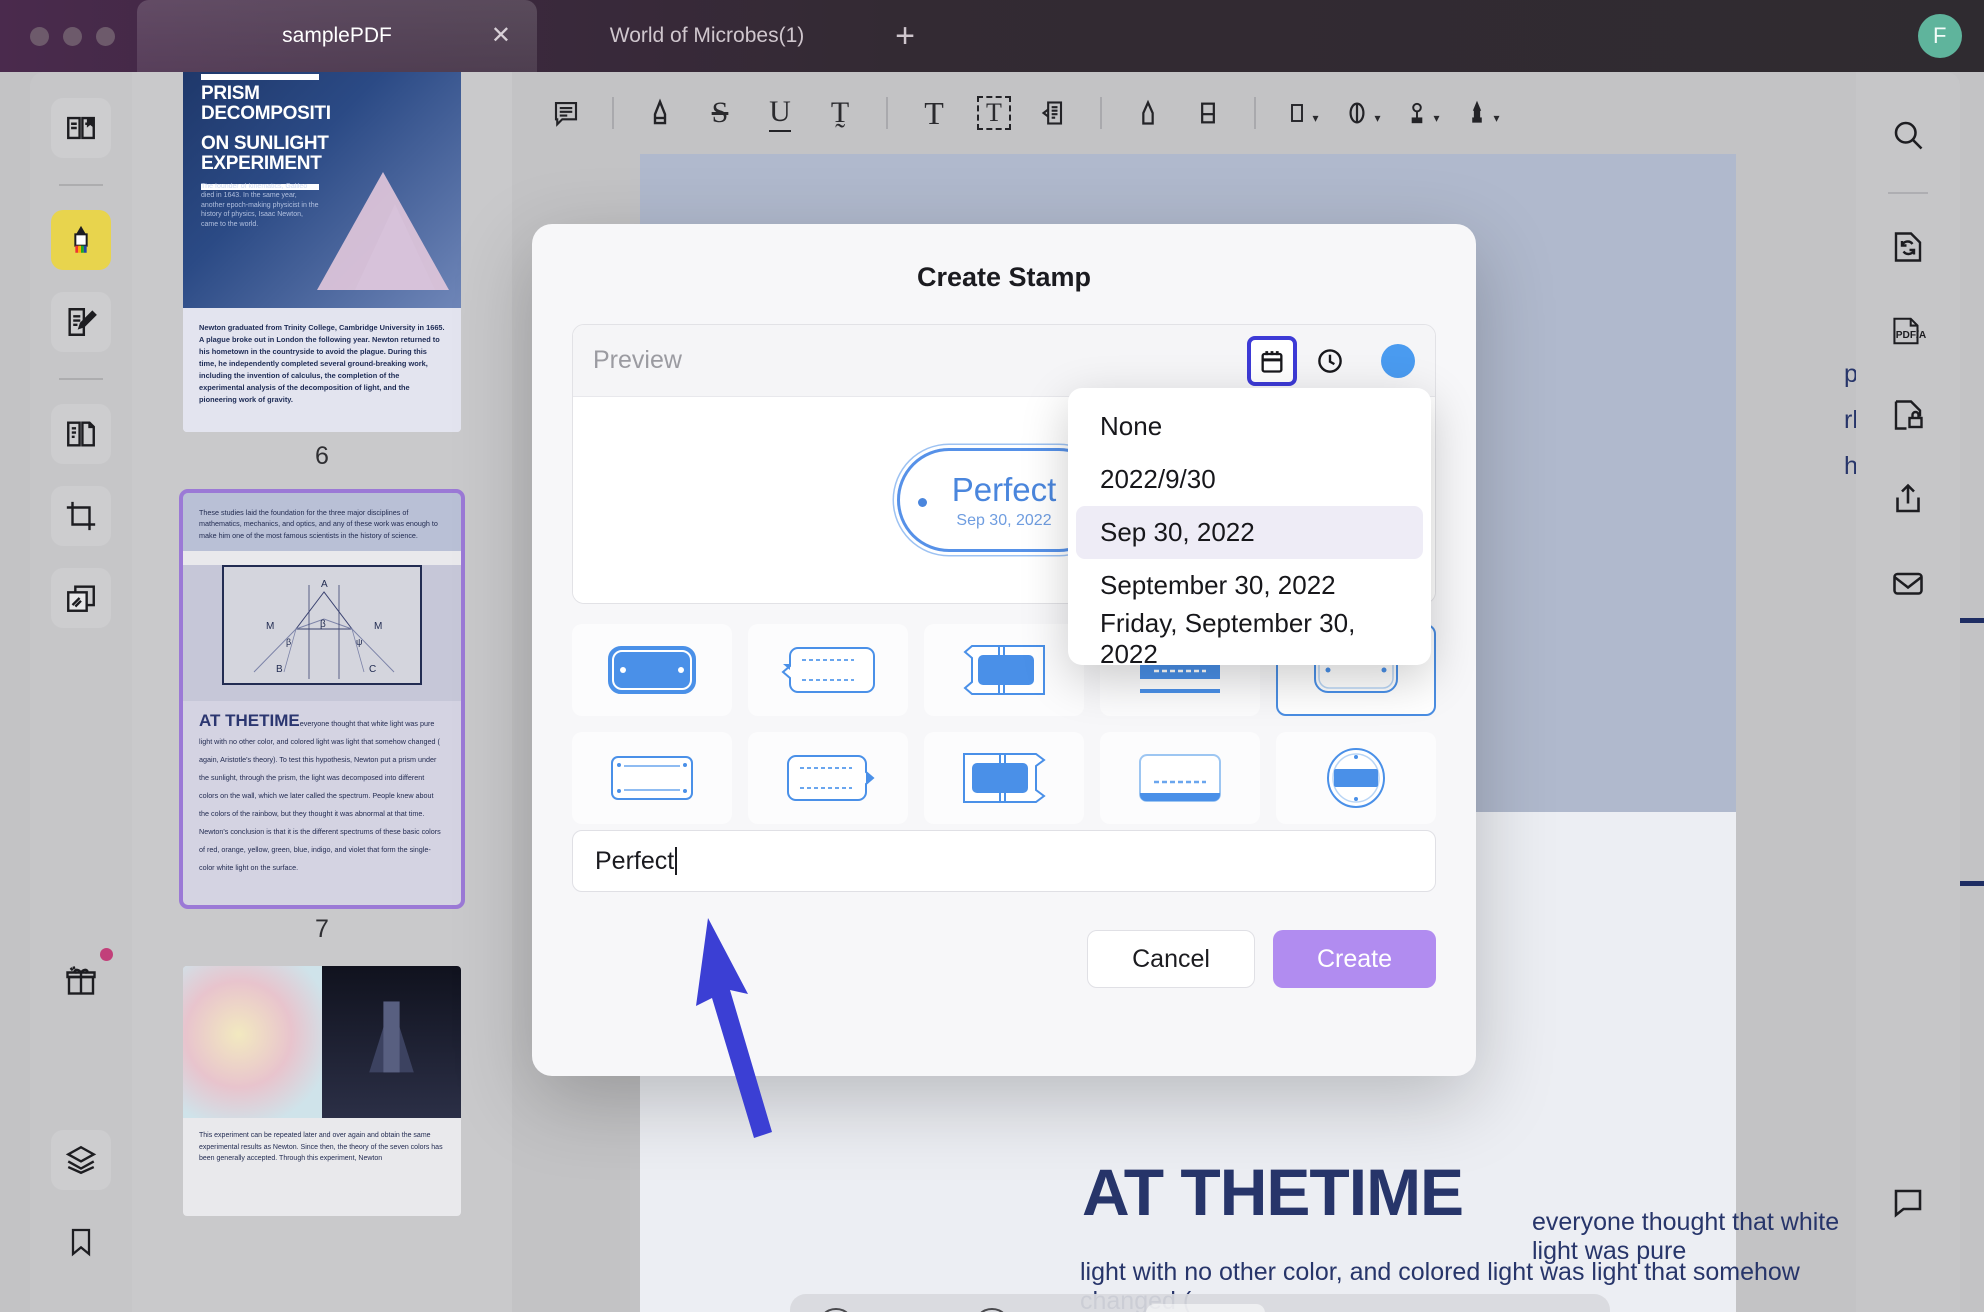 The width and height of the screenshot is (1984, 1312). What do you see at coordinates (279, 669) in the screenshot?
I see `svg-text: B` at bounding box center [279, 669].